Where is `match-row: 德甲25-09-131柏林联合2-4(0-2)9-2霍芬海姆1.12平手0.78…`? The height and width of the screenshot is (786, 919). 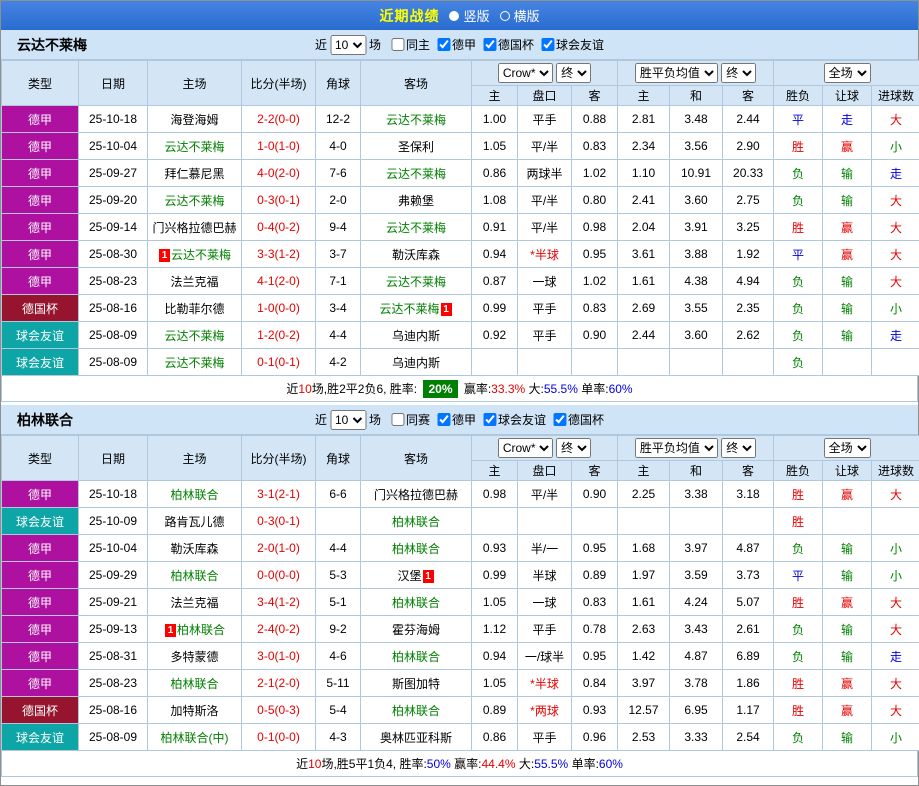
match-row: 德甲25-09-131柏林联合2-4(0-2)9-2霍芬海姆1.12平手0.78… is located at coordinates (460, 629).